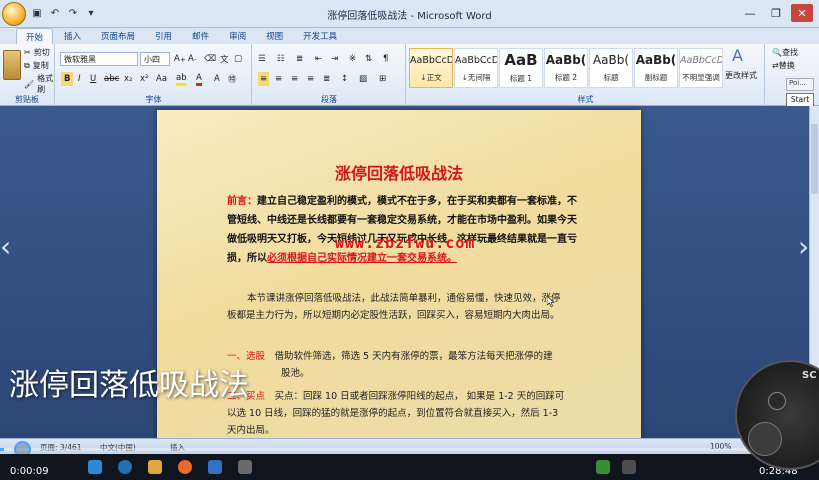 The width and height of the screenshot is (819, 480). I want to click on tab-home: 开始, so click(35, 36).